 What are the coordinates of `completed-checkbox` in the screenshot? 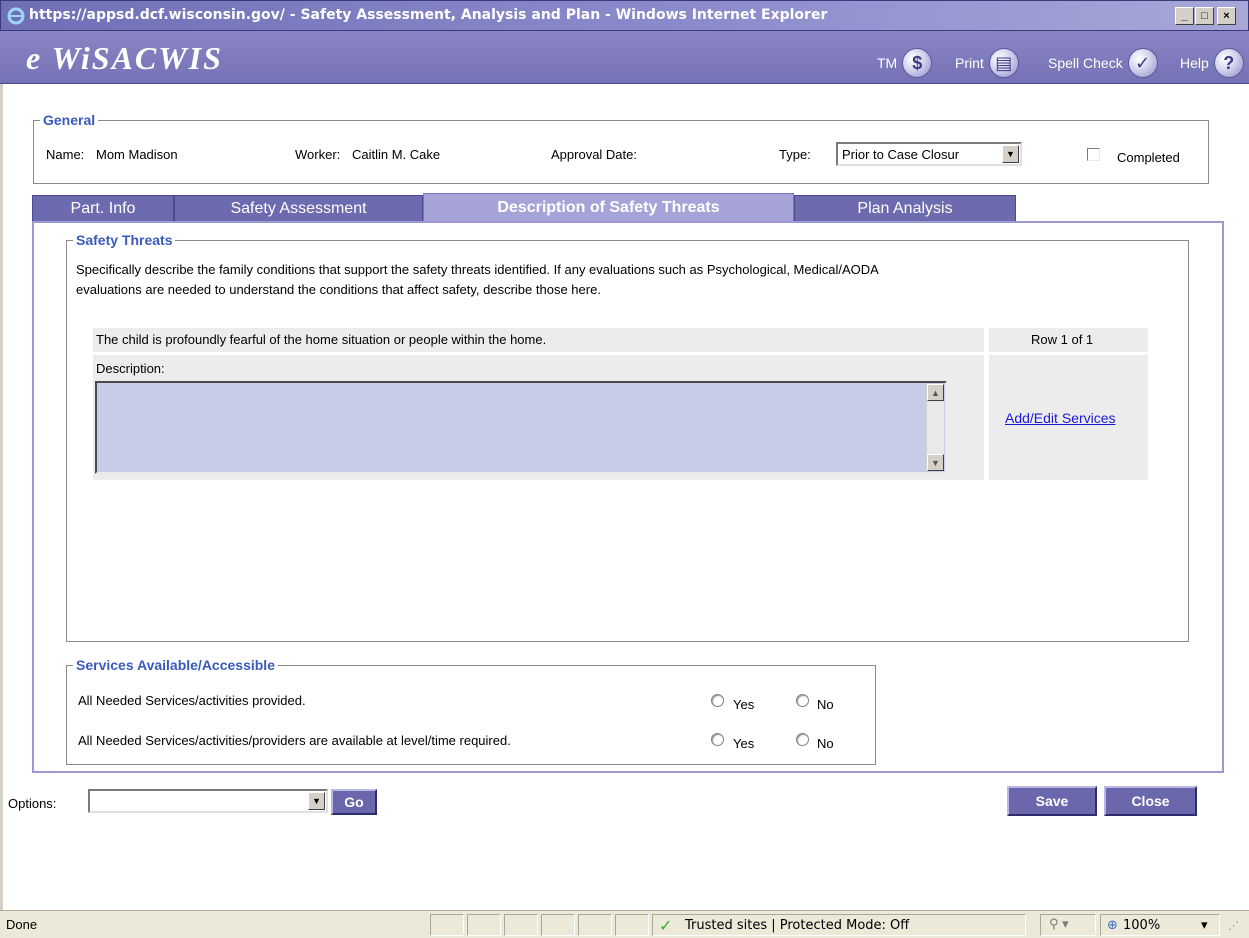 It's located at (1093, 154).